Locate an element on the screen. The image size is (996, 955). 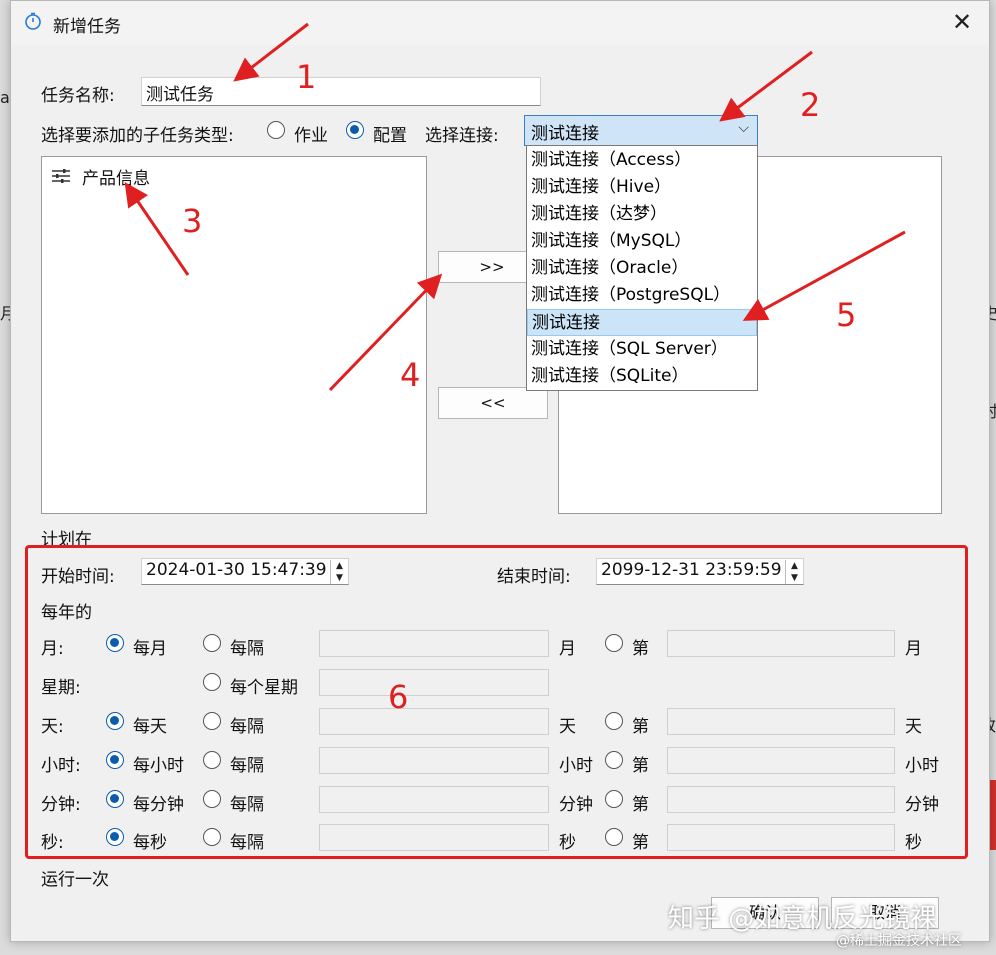
annotation-label-3: 3 is located at coordinates (192, 221).